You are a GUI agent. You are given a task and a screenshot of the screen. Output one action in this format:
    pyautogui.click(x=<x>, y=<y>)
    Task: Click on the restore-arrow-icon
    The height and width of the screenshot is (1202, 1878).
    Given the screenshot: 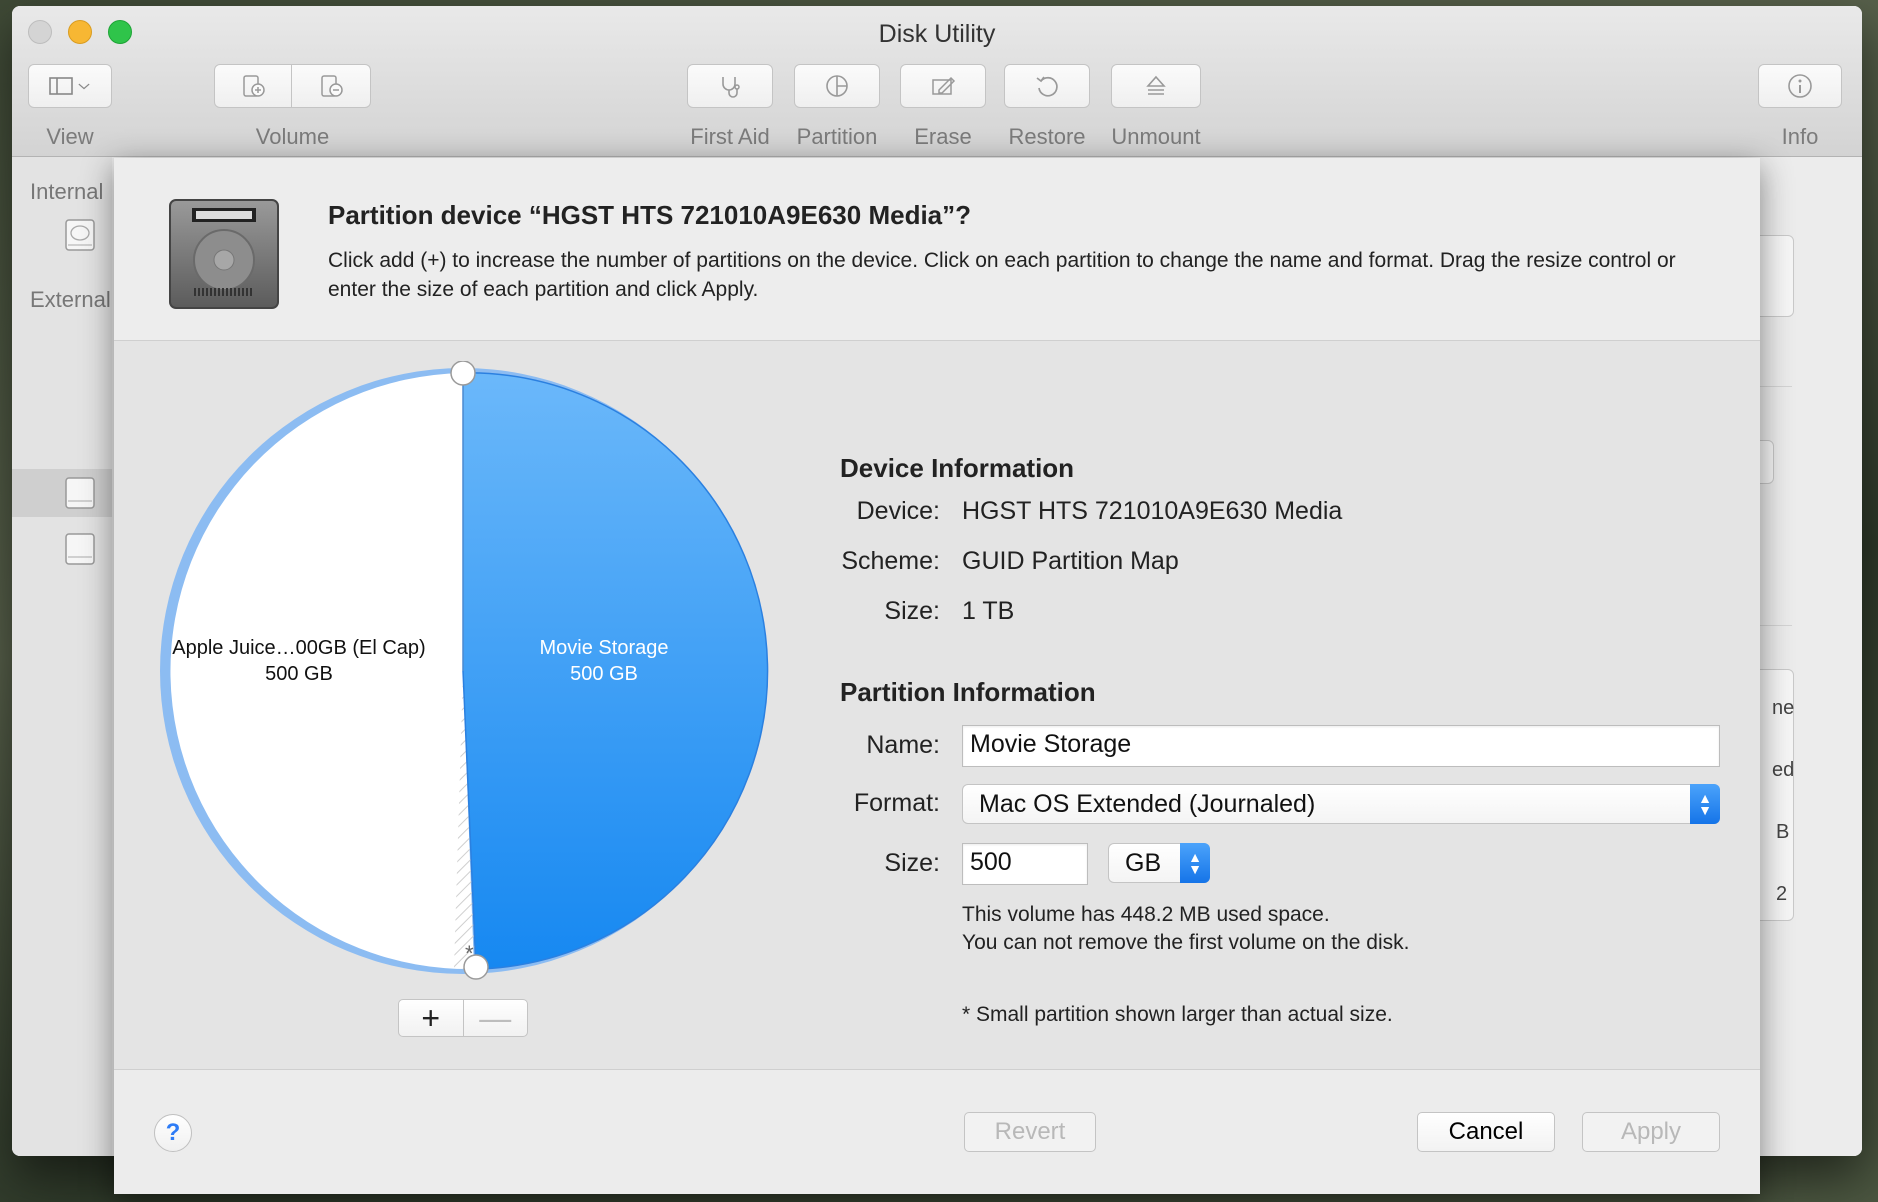 What is the action you would take?
    pyautogui.click(x=1047, y=86)
    